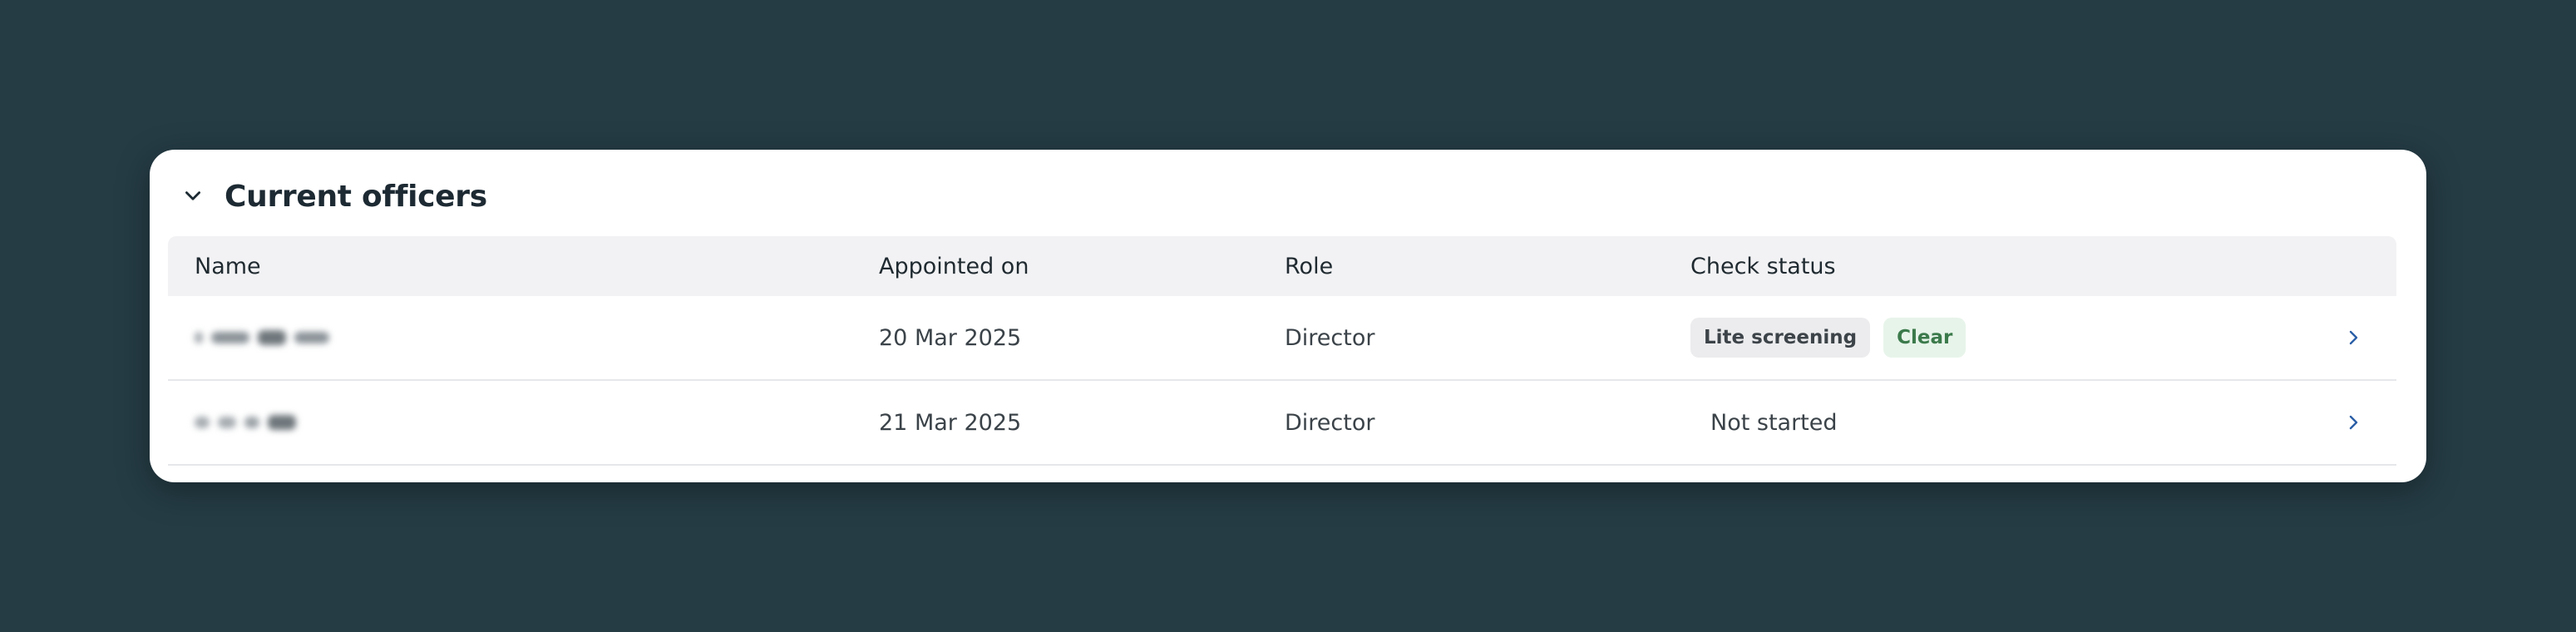 The height and width of the screenshot is (632, 2576). I want to click on chevron-down-icon, so click(193, 196).